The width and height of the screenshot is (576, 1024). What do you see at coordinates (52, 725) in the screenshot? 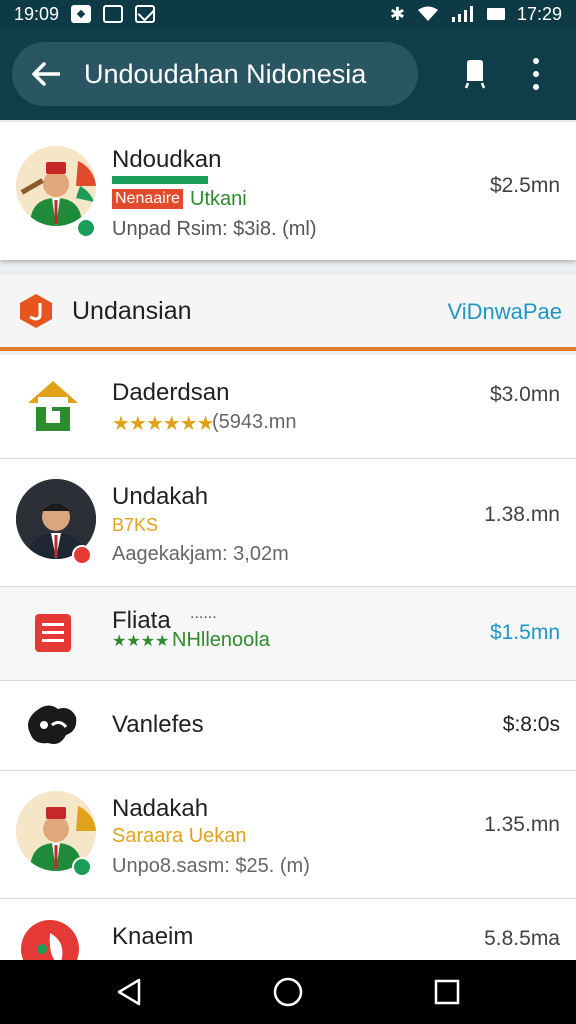
I see `map-blob-icon` at bounding box center [52, 725].